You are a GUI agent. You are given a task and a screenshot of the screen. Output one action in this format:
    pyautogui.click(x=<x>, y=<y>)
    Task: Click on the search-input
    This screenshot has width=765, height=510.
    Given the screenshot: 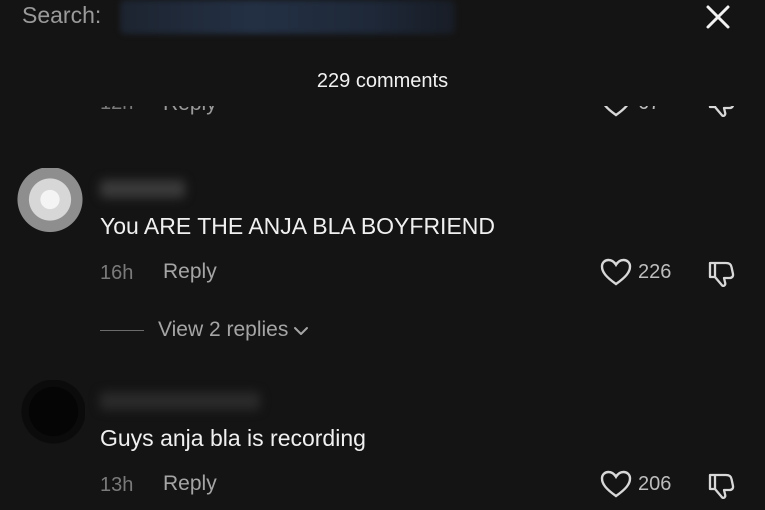 What is the action you would take?
    pyautogui.click(x=287, y=17)
    